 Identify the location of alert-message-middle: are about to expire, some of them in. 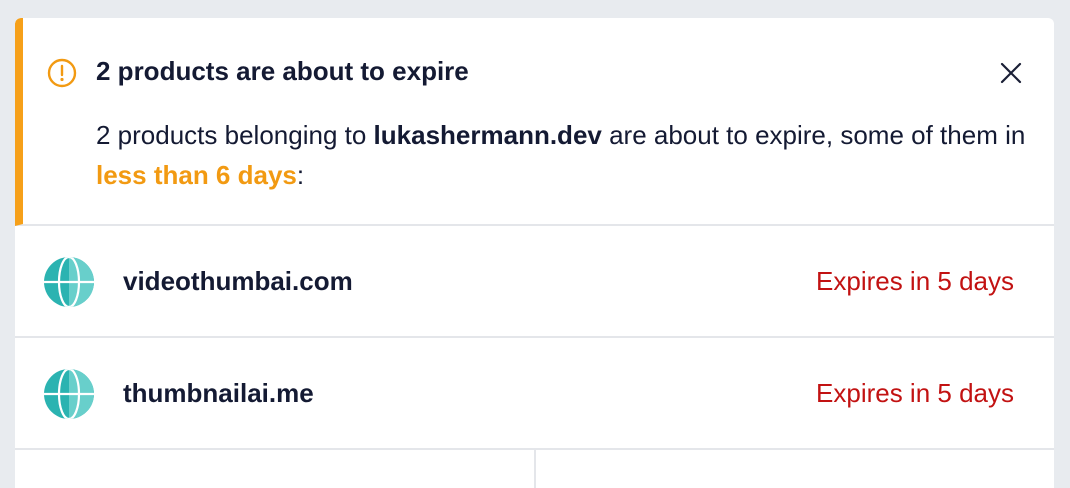
(813, 135).